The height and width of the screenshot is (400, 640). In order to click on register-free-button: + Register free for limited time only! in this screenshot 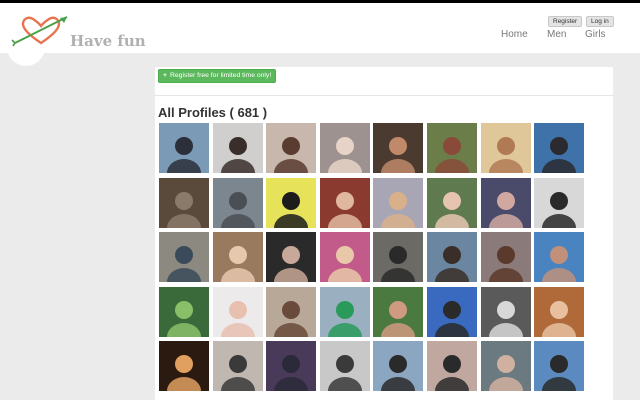, I will do `click(217, 76)`.